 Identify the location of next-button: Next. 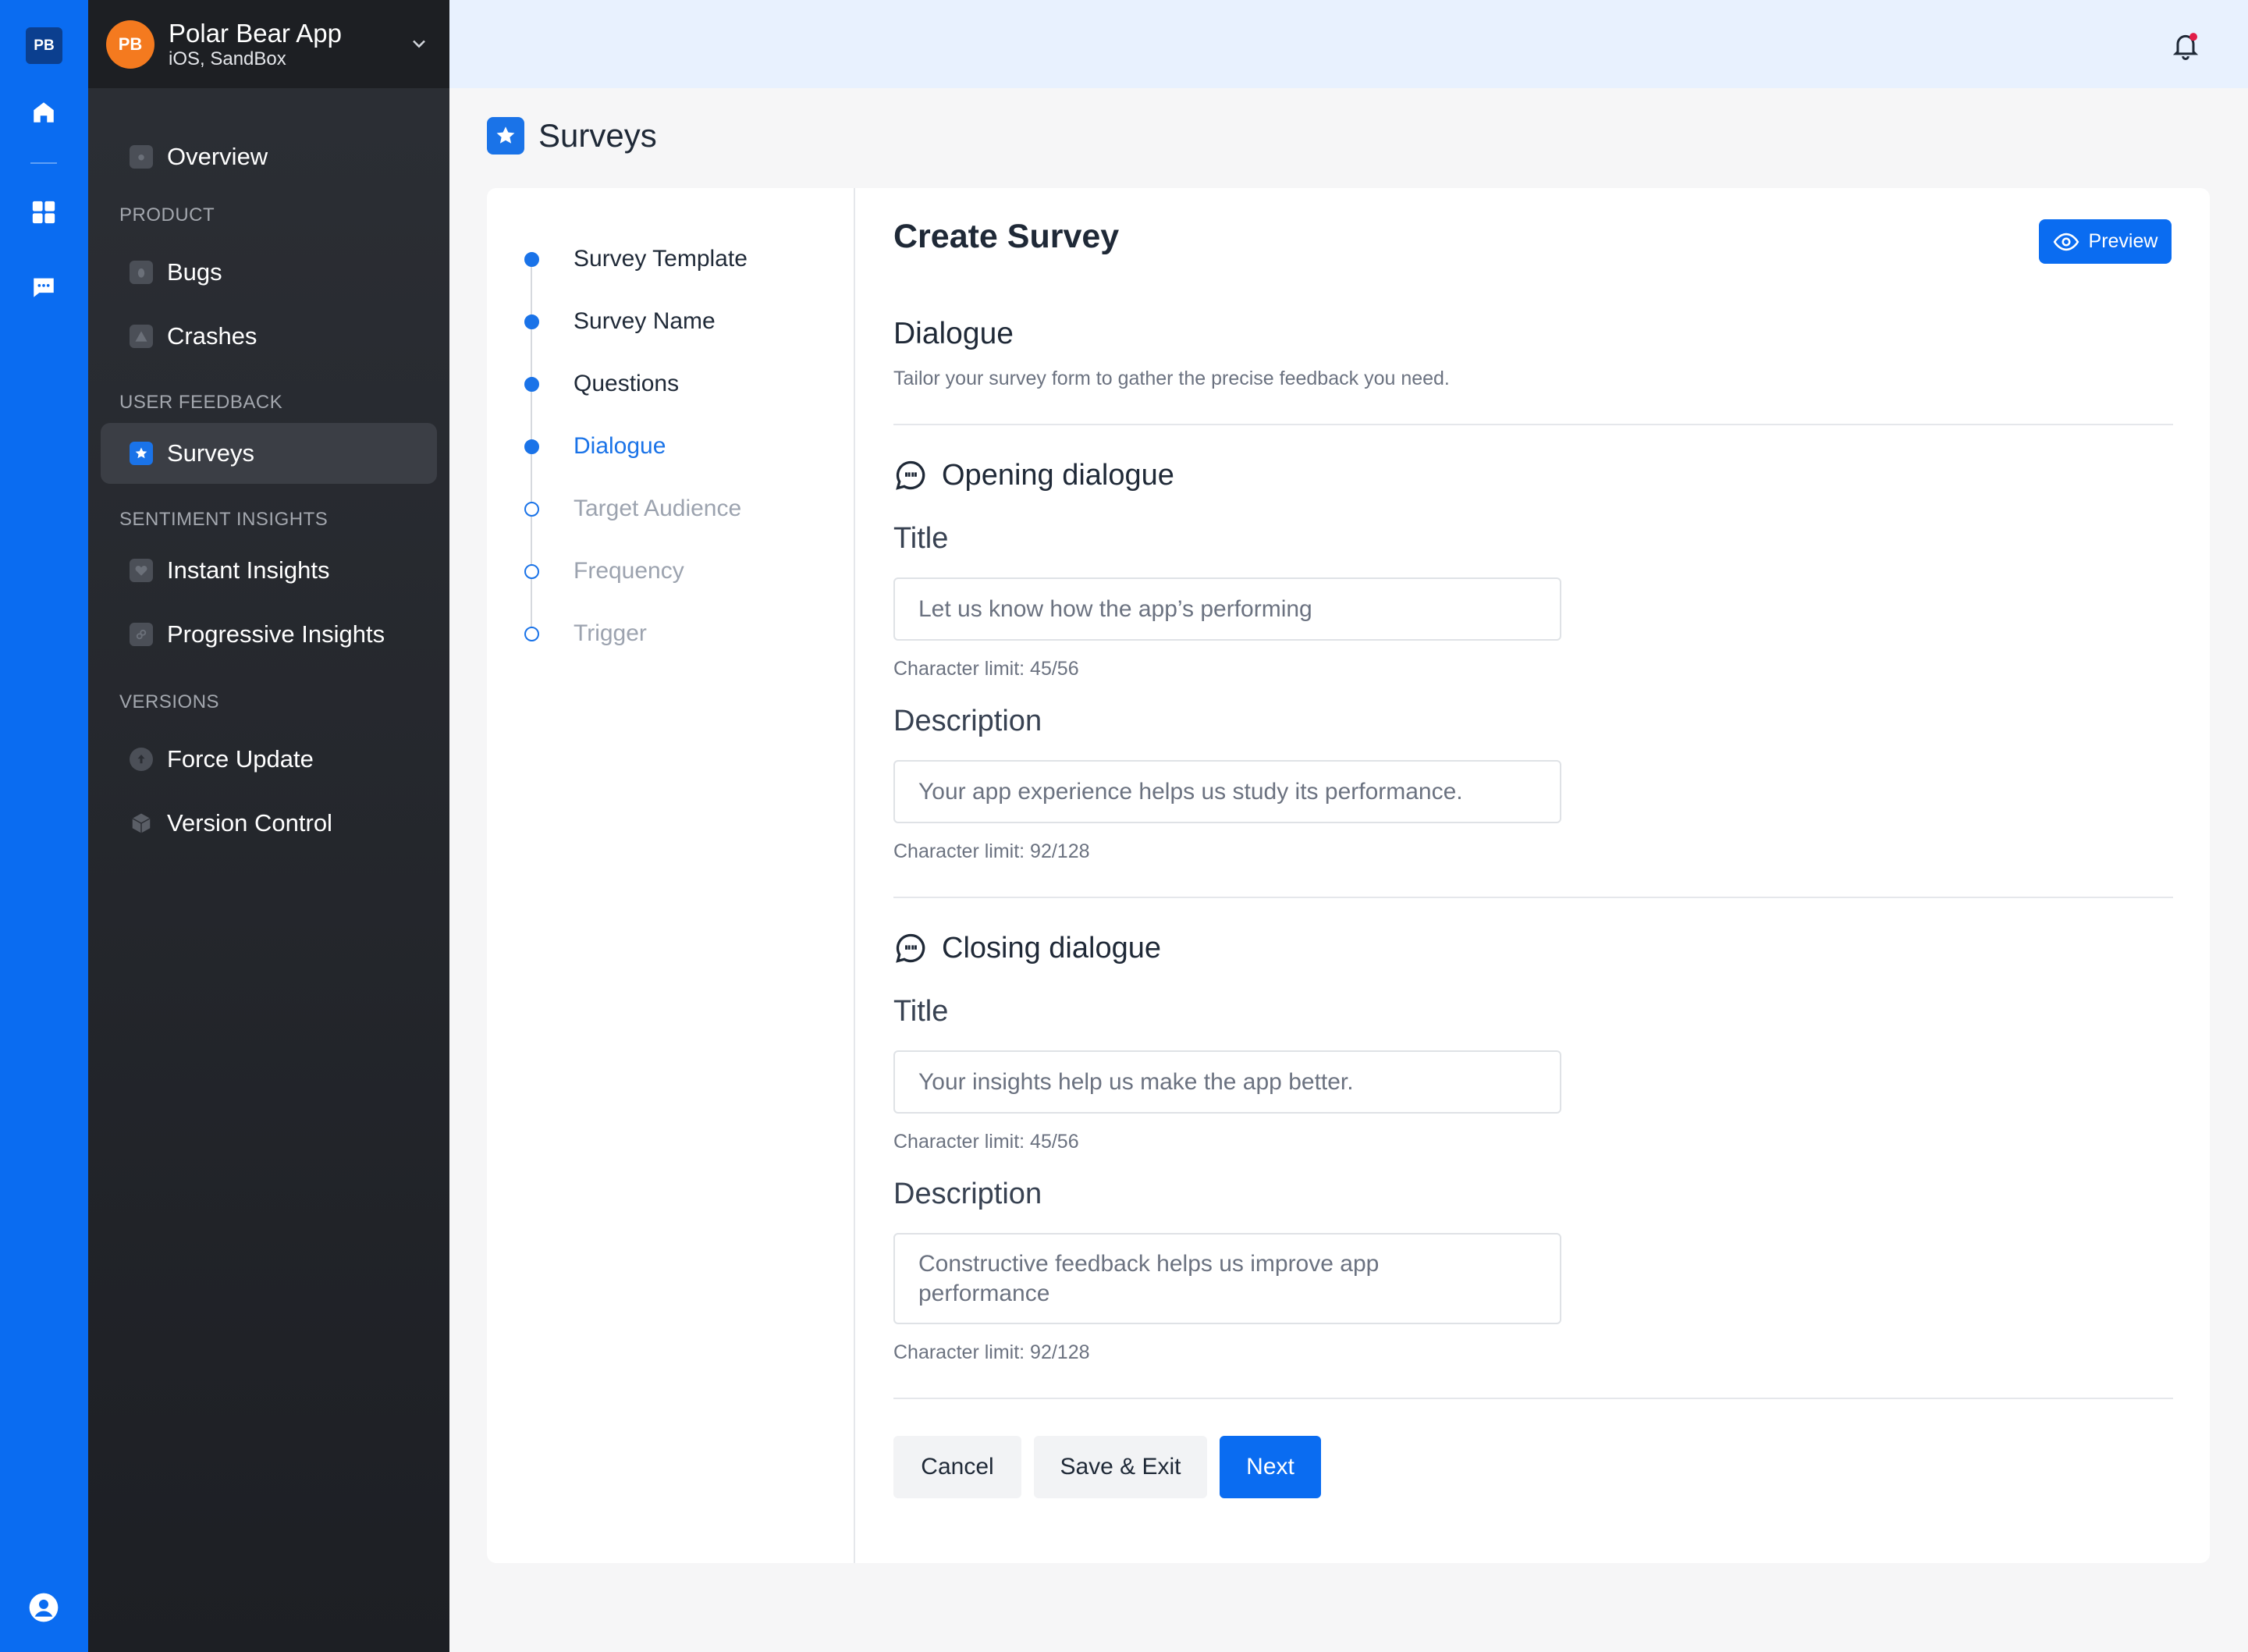
(1270, 1467).